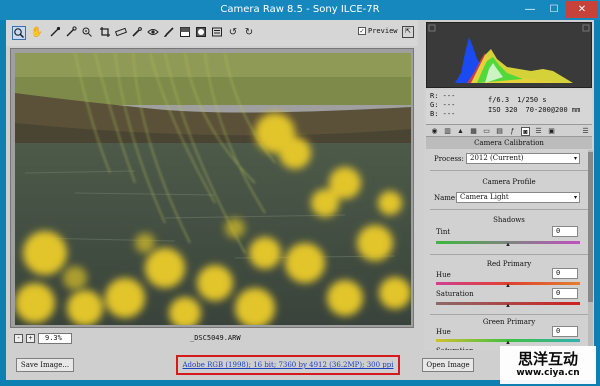 The image size is (600, 386). Describe the element at coordinates (153, 33) in the screenshot. I see `red-eye-icon` at that location.